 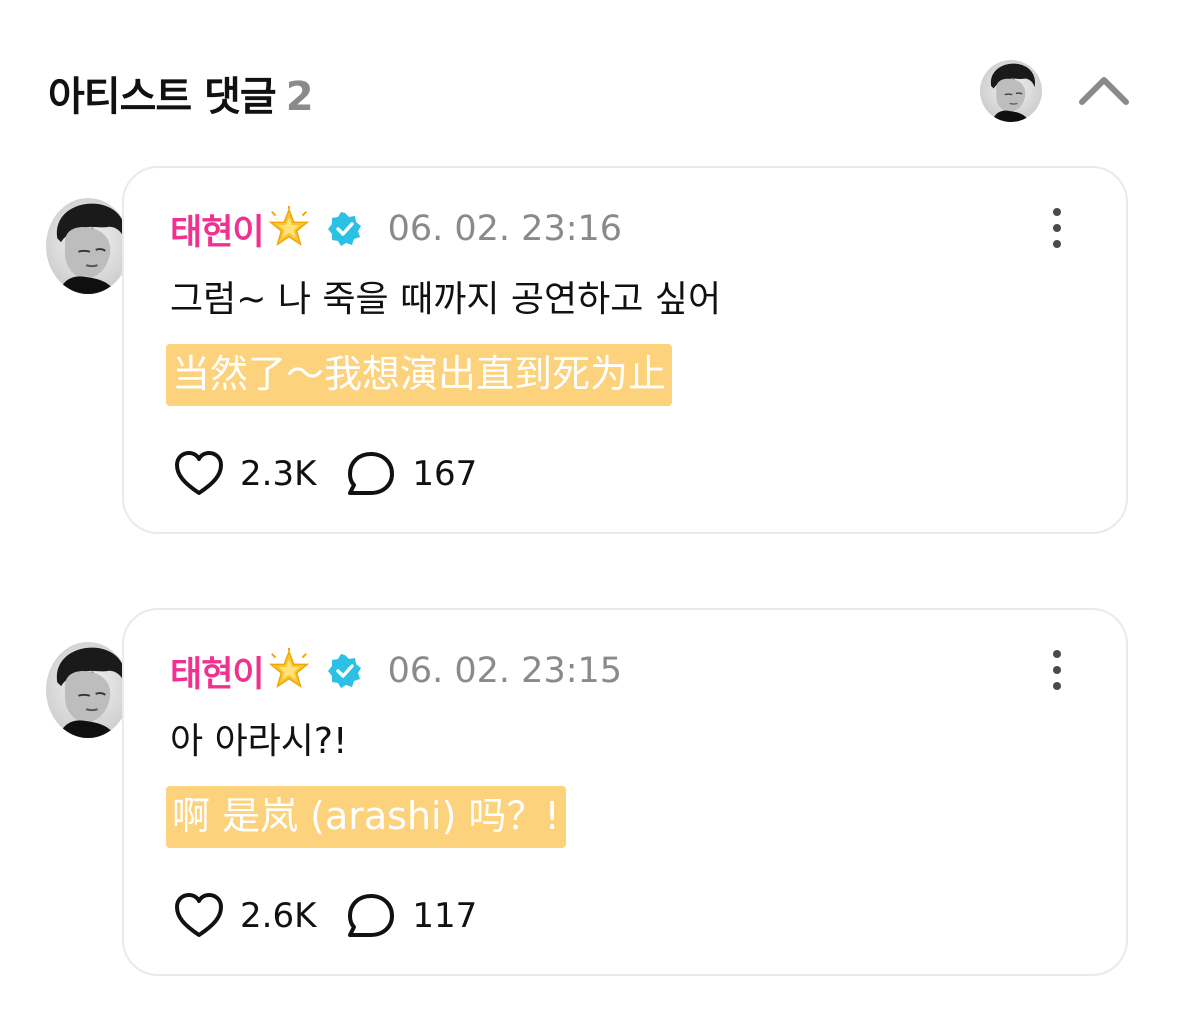 I want to click on reply-count: 117, so click(x=445, y=916).